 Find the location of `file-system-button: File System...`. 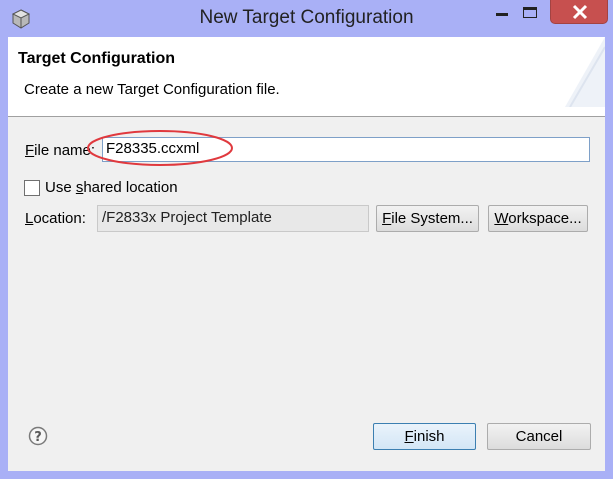

file-system-button: File System... is located at coordinates (427, 218).